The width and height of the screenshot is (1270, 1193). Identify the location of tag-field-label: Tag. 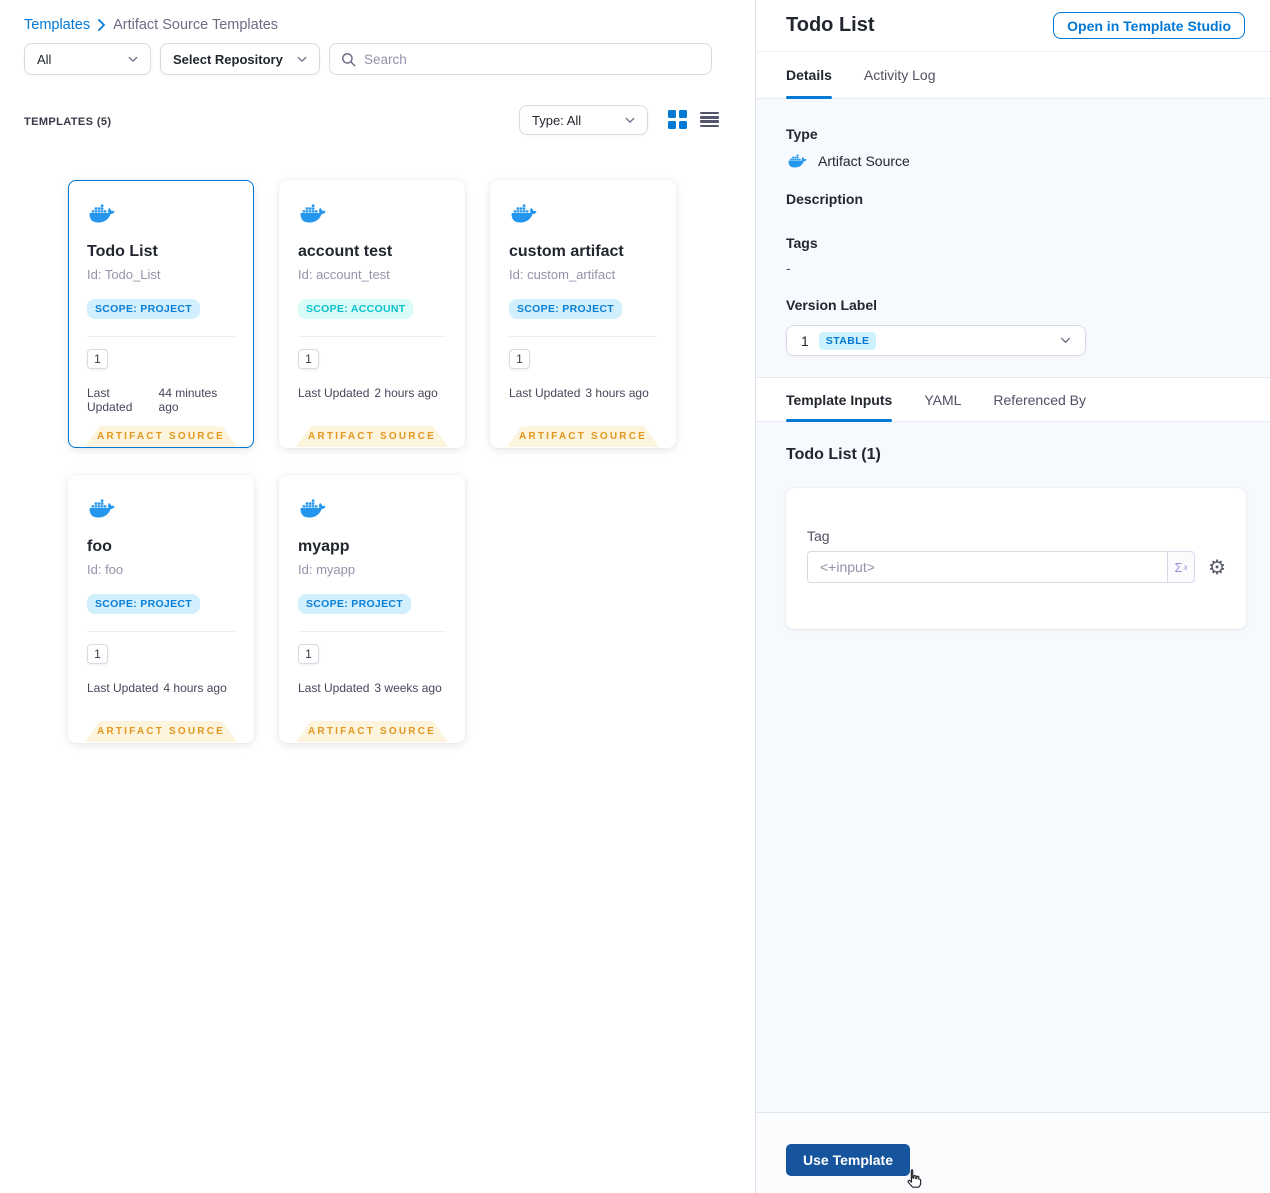
(818, 536).